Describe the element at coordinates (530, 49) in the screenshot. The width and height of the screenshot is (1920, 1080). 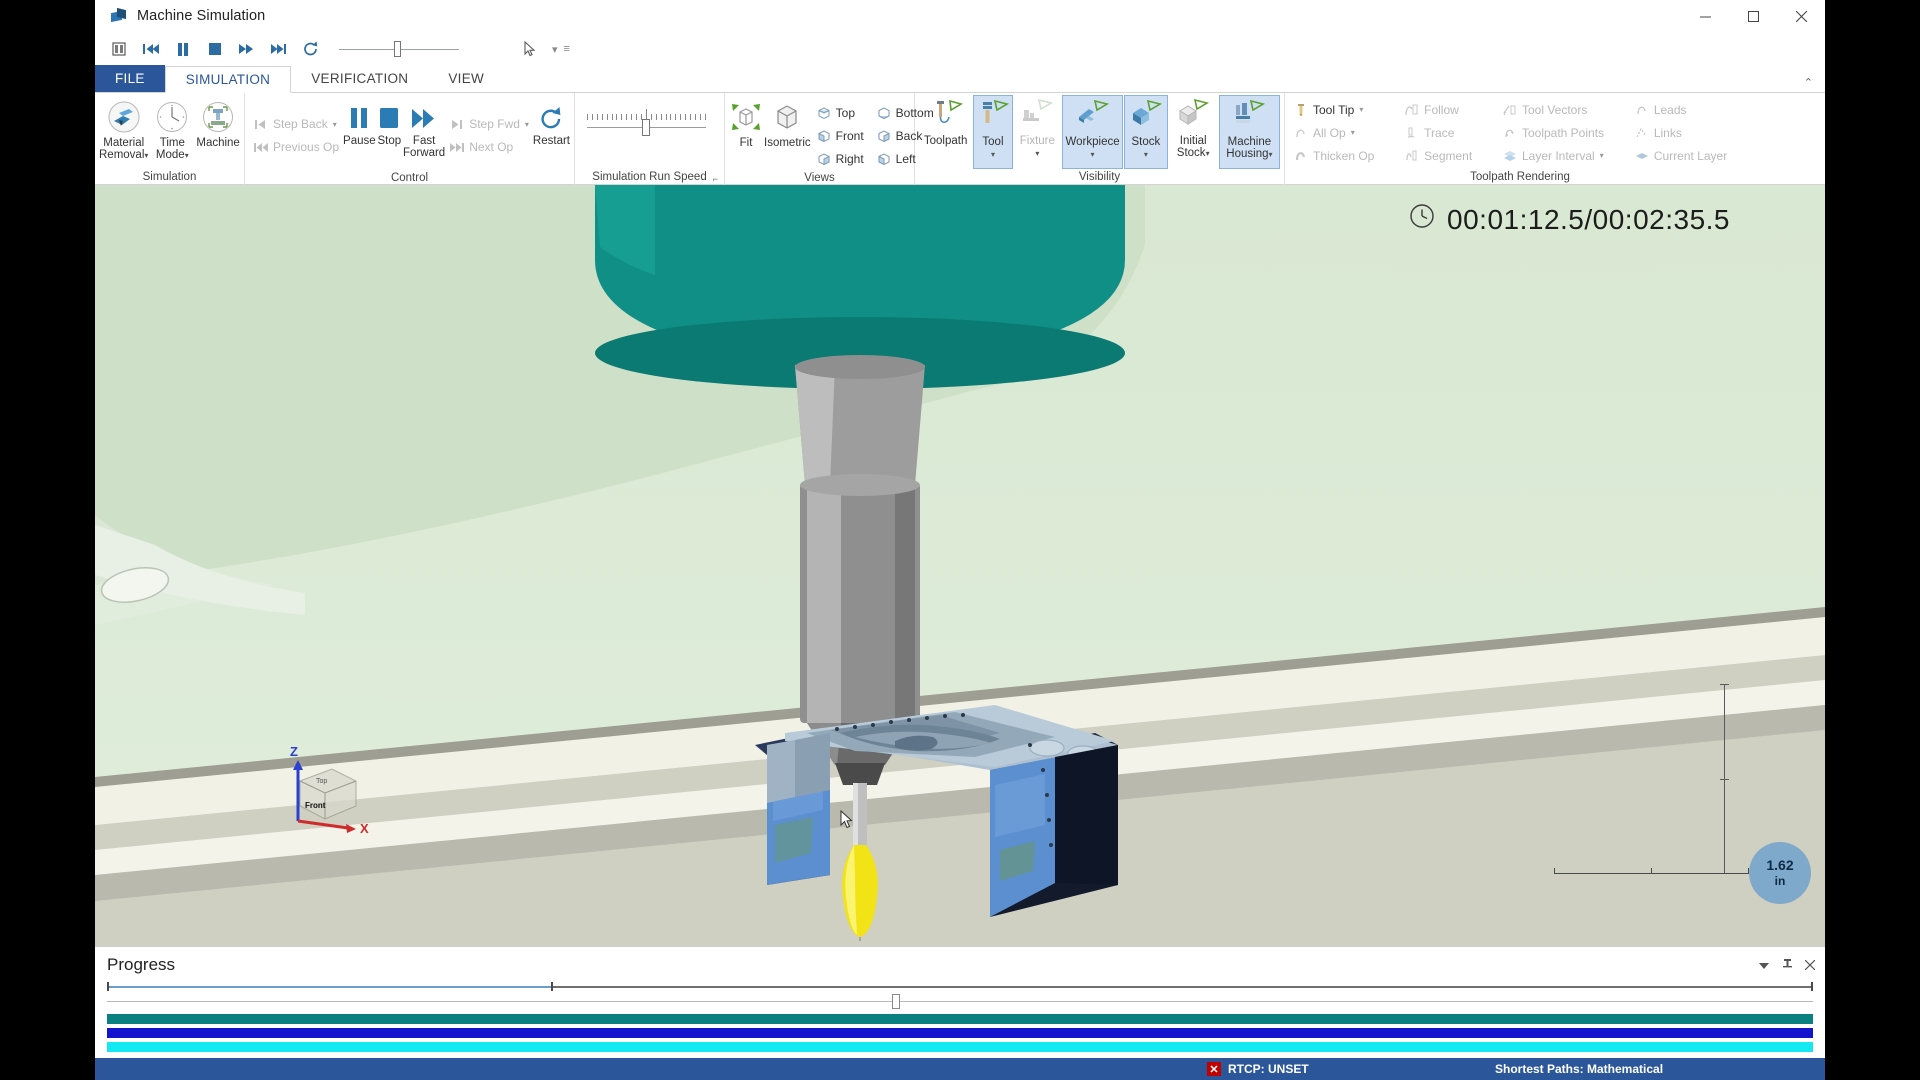
I see `pointer-icon` at that location.